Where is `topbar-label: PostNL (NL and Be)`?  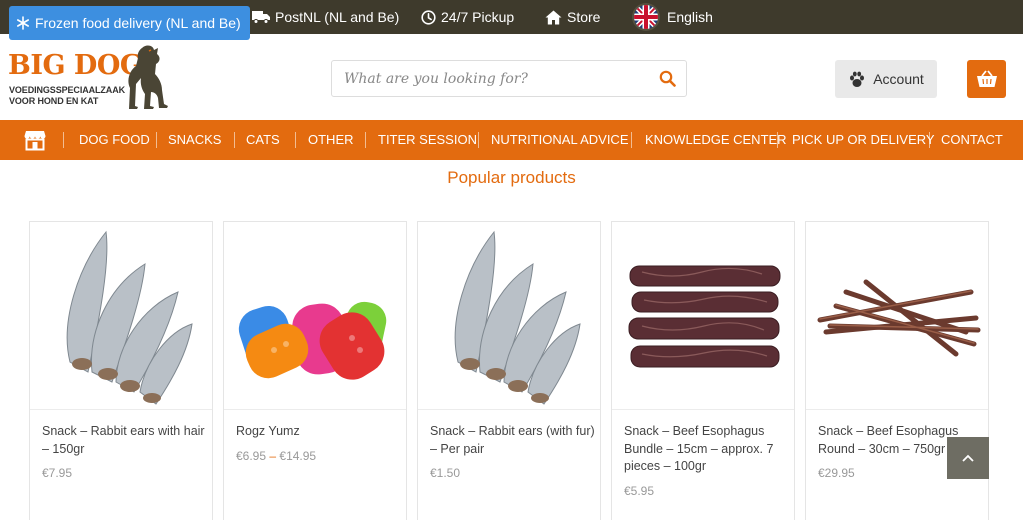
topbar-label: PostNL (NL and Be) is located at coordinates (337, 17).